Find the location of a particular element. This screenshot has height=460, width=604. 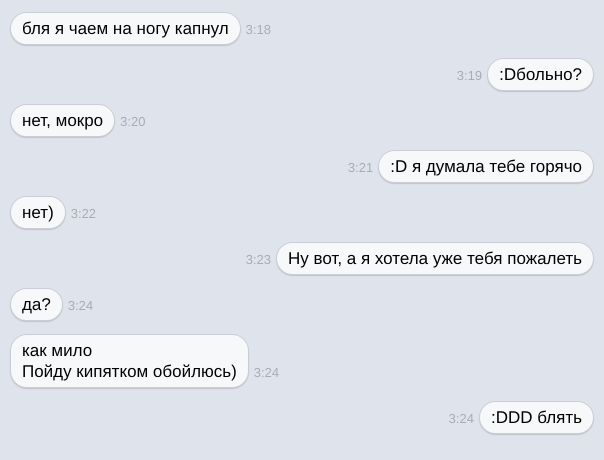

message-bubble: Ну вот, а я хотела уже тебя пожалеть is located at coordinates (435, 258).